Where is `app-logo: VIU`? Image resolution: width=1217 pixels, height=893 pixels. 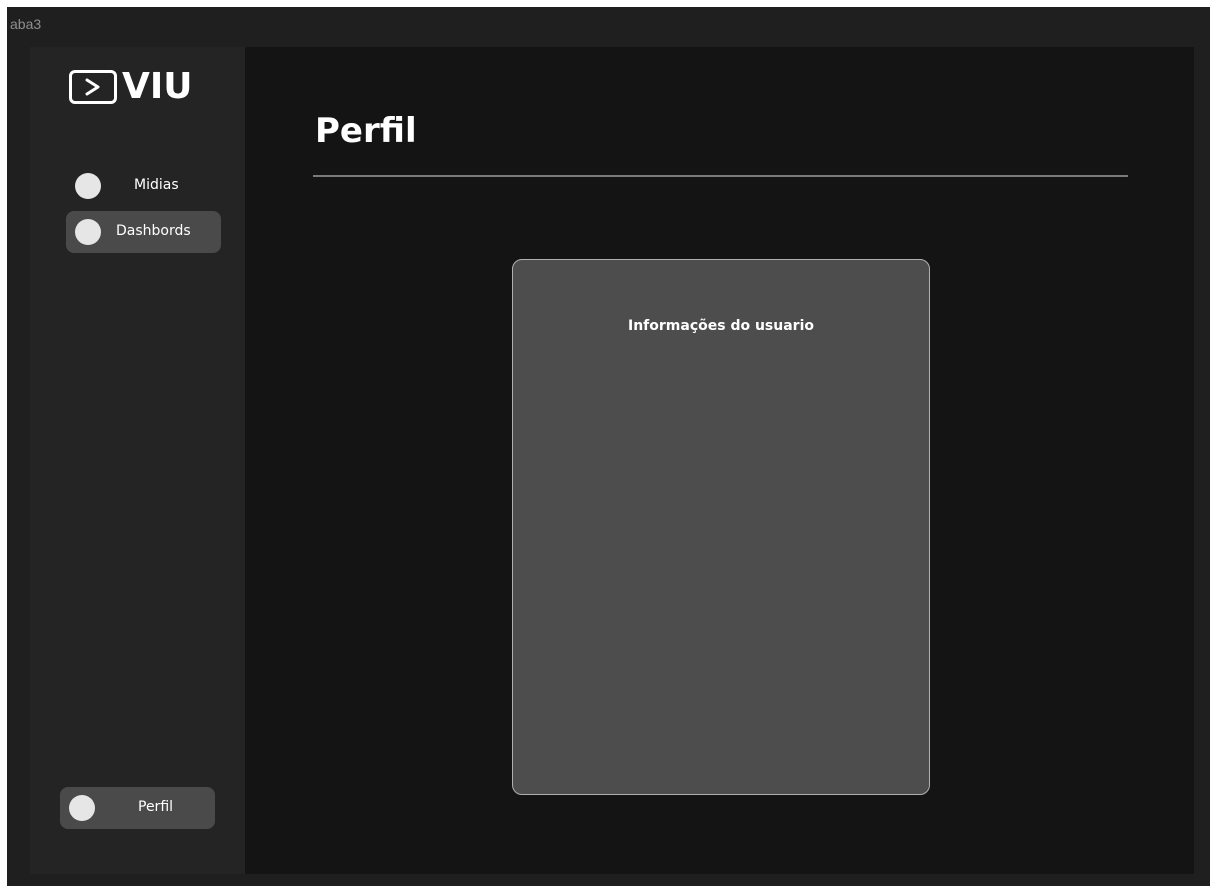
app-logo: VIU is located at coordinates (131, 87).